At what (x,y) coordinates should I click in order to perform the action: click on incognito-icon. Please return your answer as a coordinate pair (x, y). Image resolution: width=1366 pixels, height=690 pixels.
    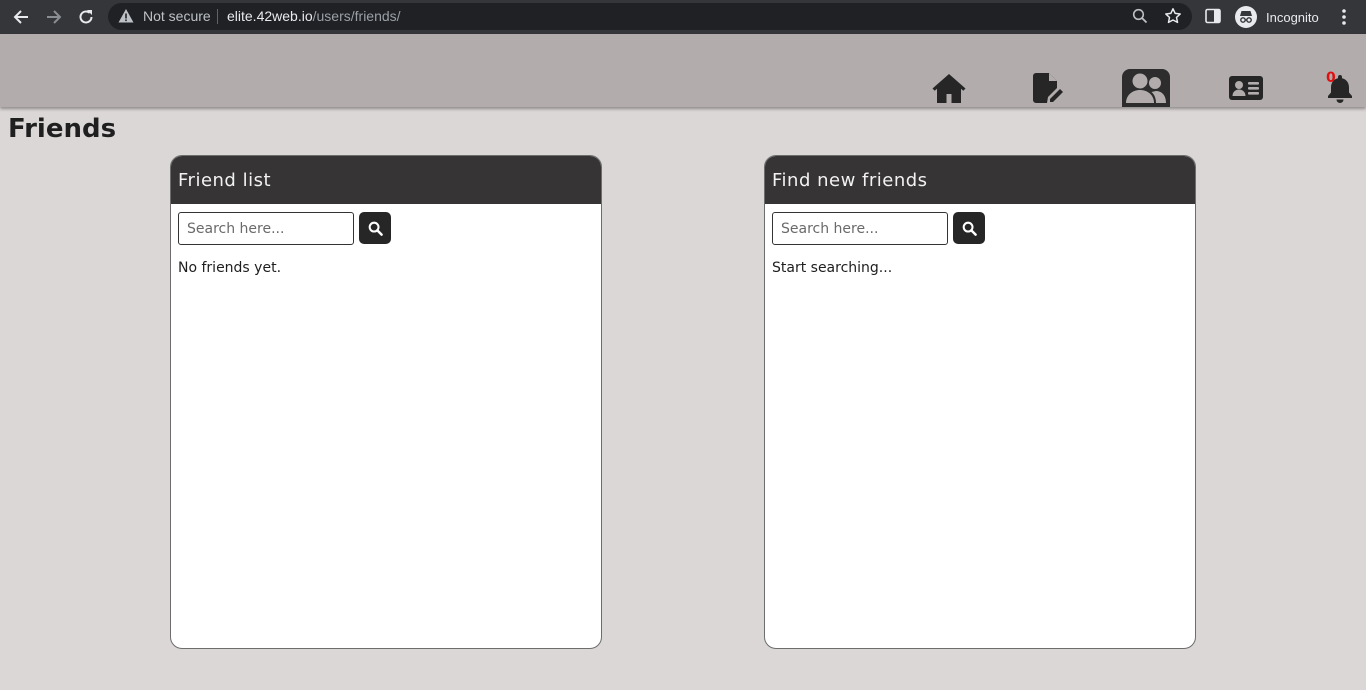
    Looking at the image, I should click on (1246, 17).